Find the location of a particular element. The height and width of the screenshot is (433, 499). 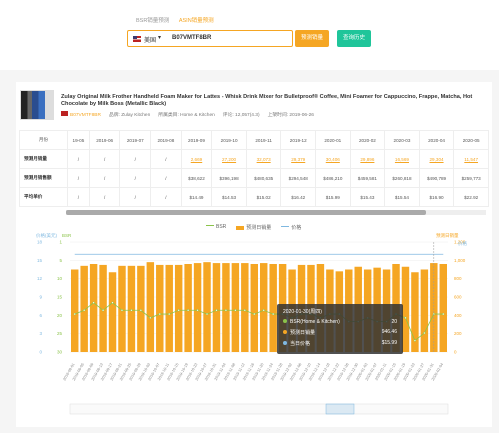

right-tick-label: 200 is located at coordinates (458, 333).